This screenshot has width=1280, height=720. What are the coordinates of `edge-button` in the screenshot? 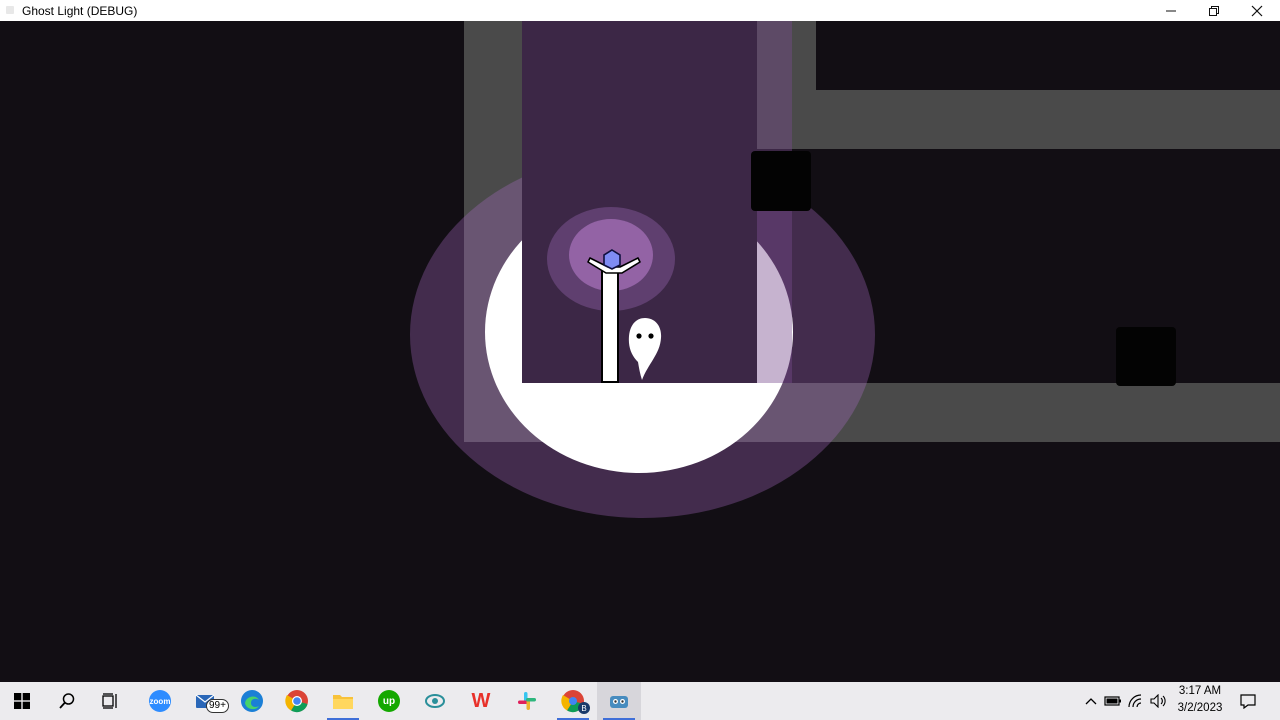 It's located at (252, 701).